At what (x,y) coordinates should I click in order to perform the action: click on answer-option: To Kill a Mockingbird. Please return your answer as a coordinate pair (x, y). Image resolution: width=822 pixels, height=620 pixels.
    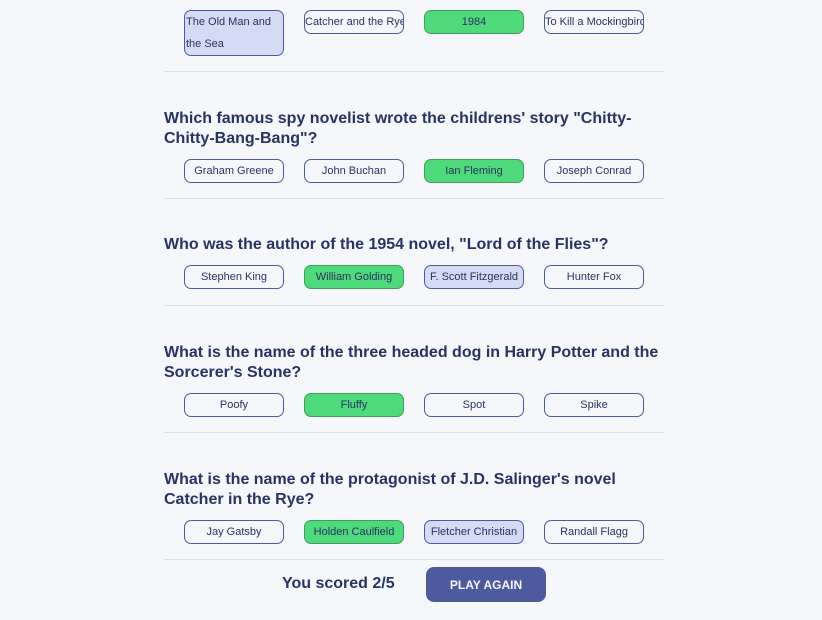
    Looking at the image, I should click on (594, 22).